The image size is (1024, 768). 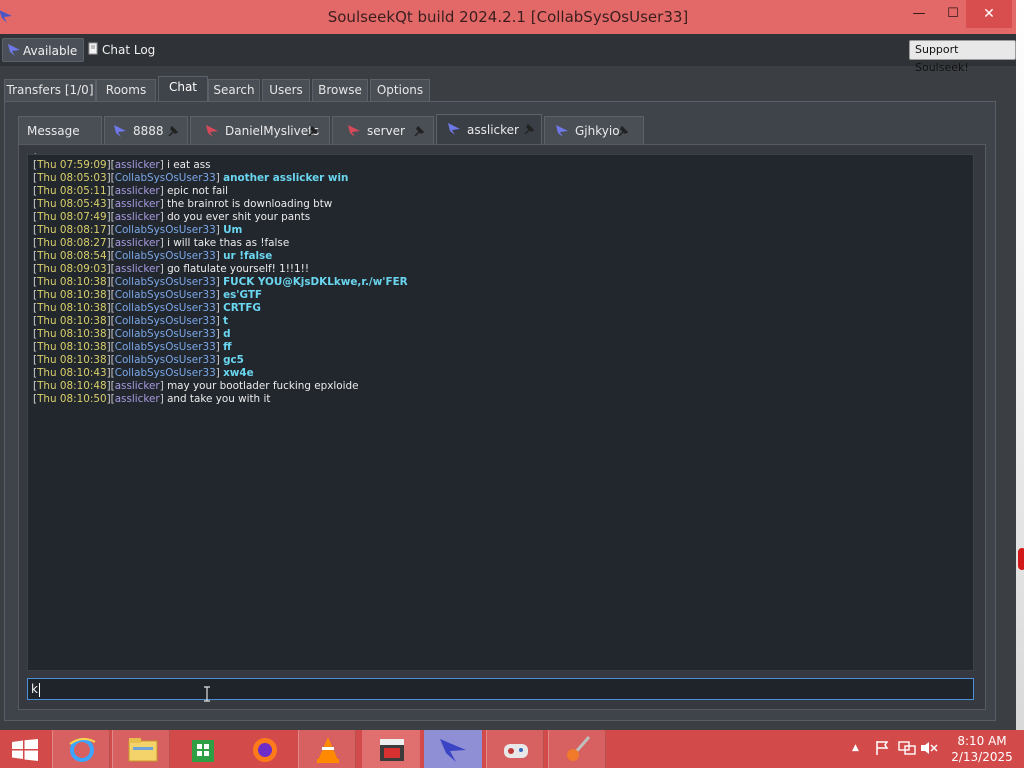 I want to click on firefox-icon, so click(x=265, y=750).